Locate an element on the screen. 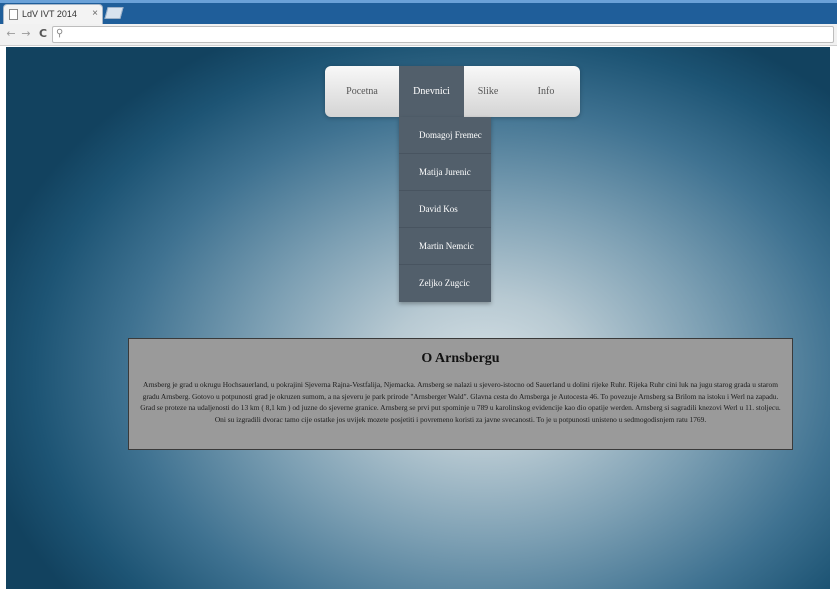 The width and height of the screenshot is (837, 589). dropdown-item: David Kos is located at coordinates (445, 209).